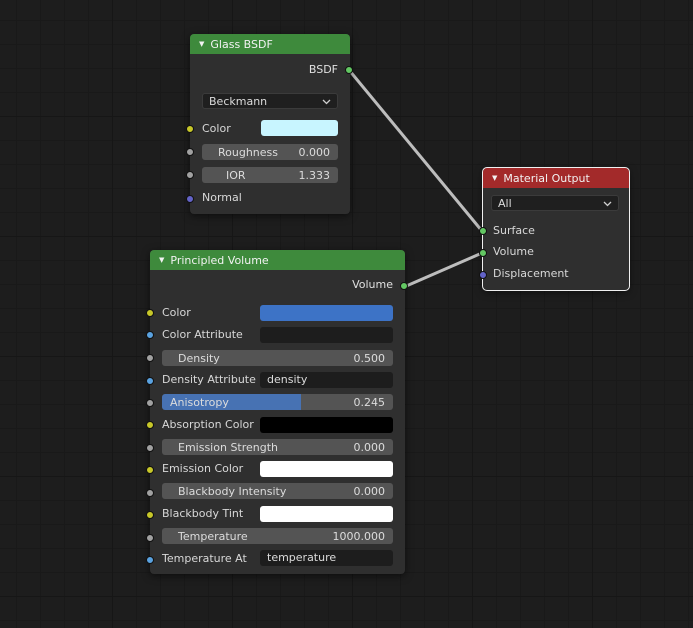 Image resolution: width=693 pixels, height=628 pixels. What do you see at coordinates (150, 448) in the screenshot?
I see `emission-strength-socket` at bounding box center [150, 448].